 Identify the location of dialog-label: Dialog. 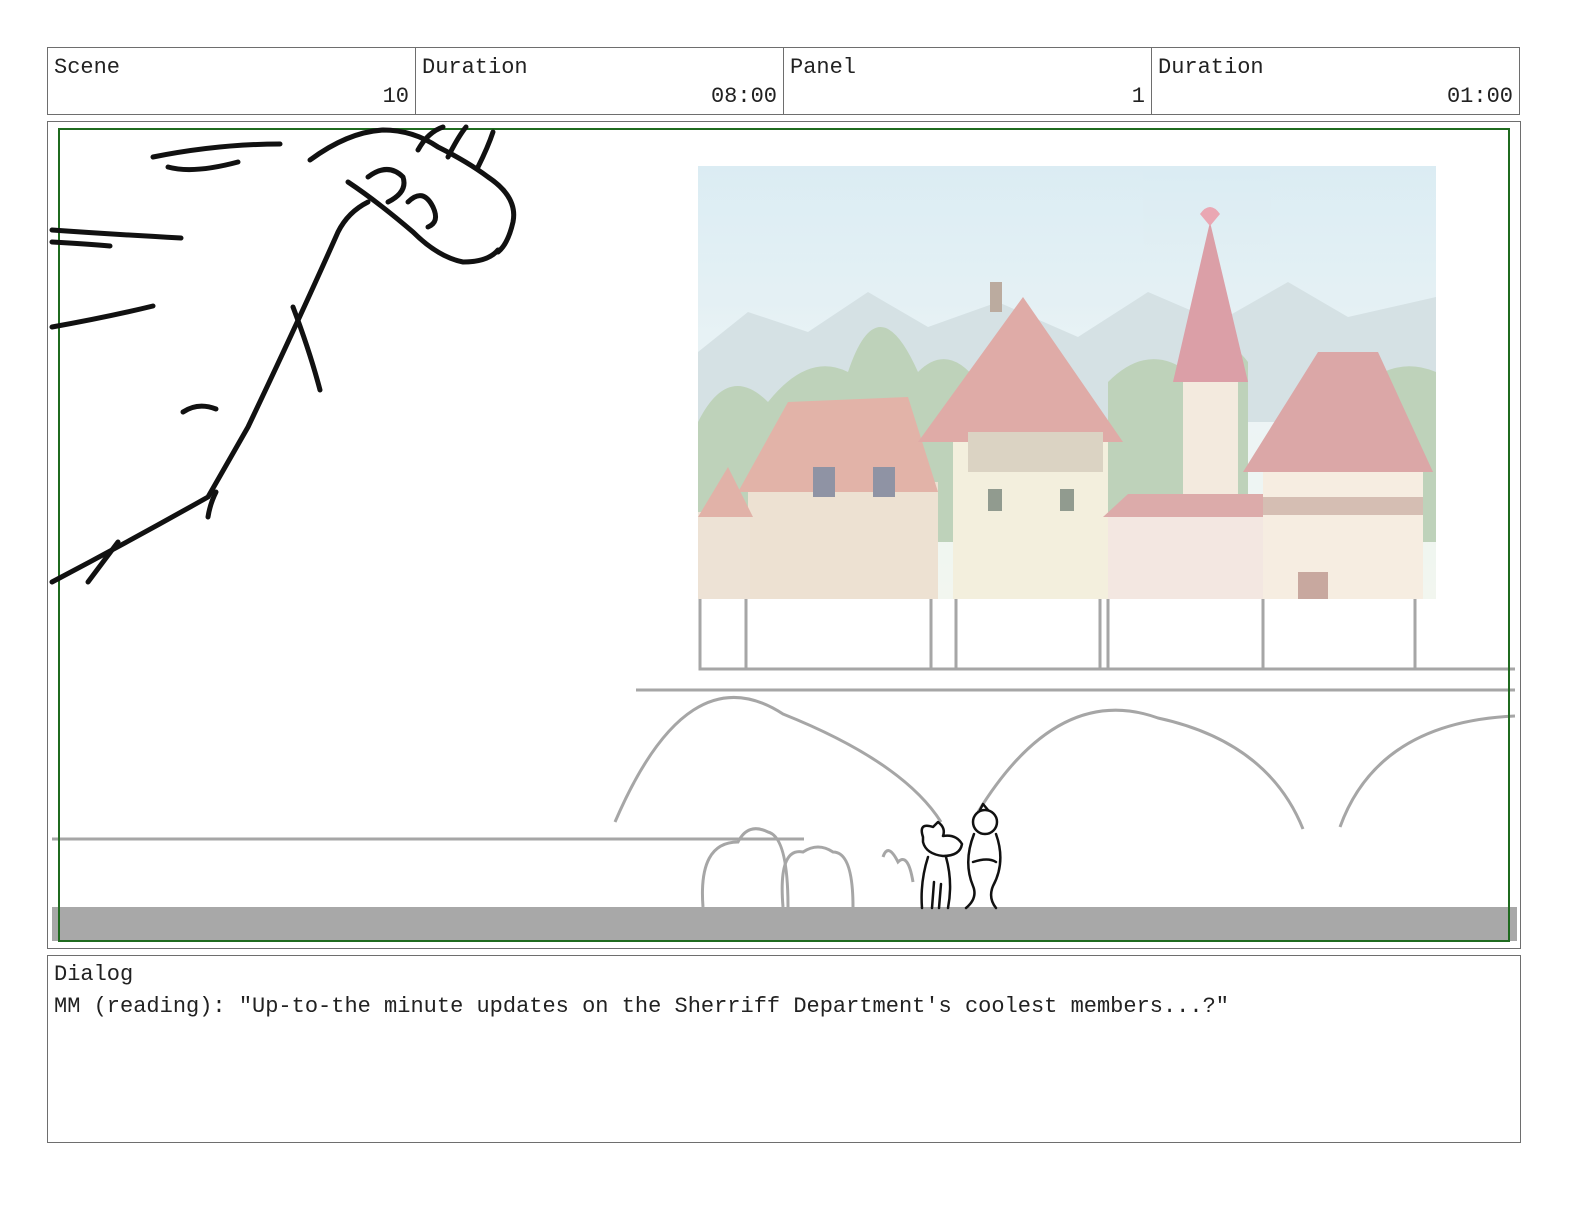
(94, 974).